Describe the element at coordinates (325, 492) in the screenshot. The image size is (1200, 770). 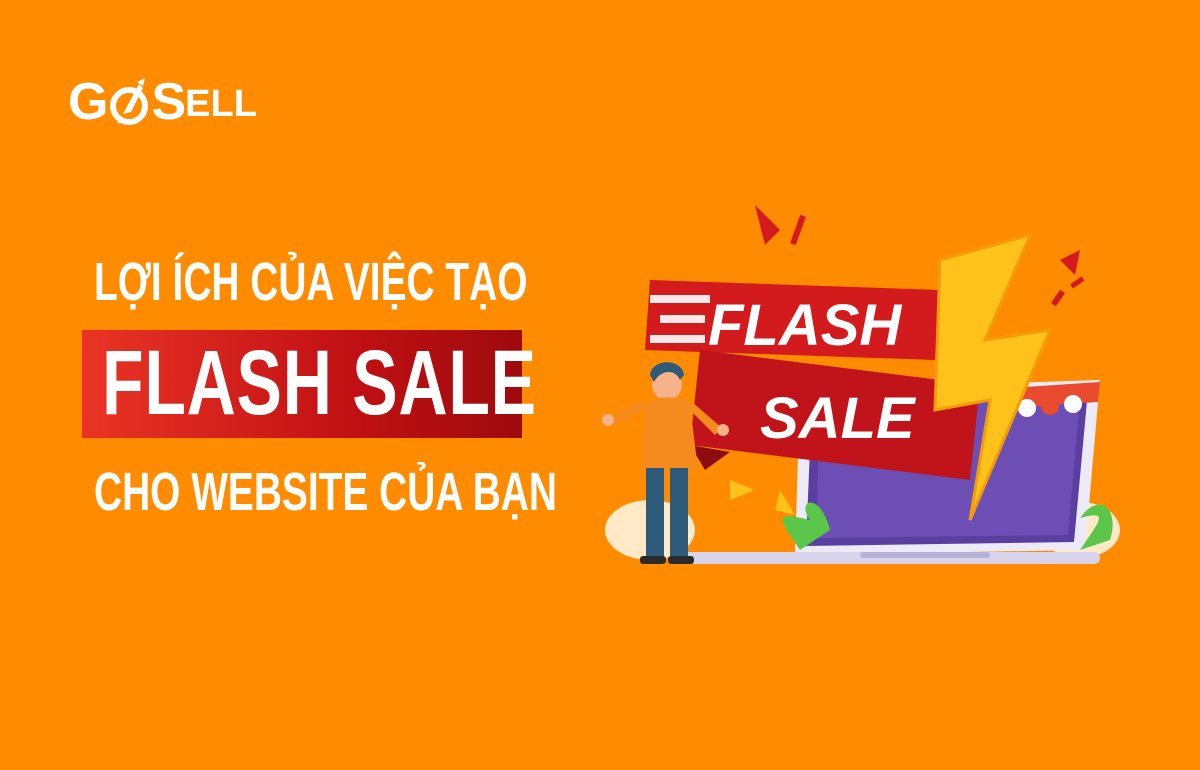
I see `headline-line-3: CHO WEBSITE CỦA BẠN` at that location.